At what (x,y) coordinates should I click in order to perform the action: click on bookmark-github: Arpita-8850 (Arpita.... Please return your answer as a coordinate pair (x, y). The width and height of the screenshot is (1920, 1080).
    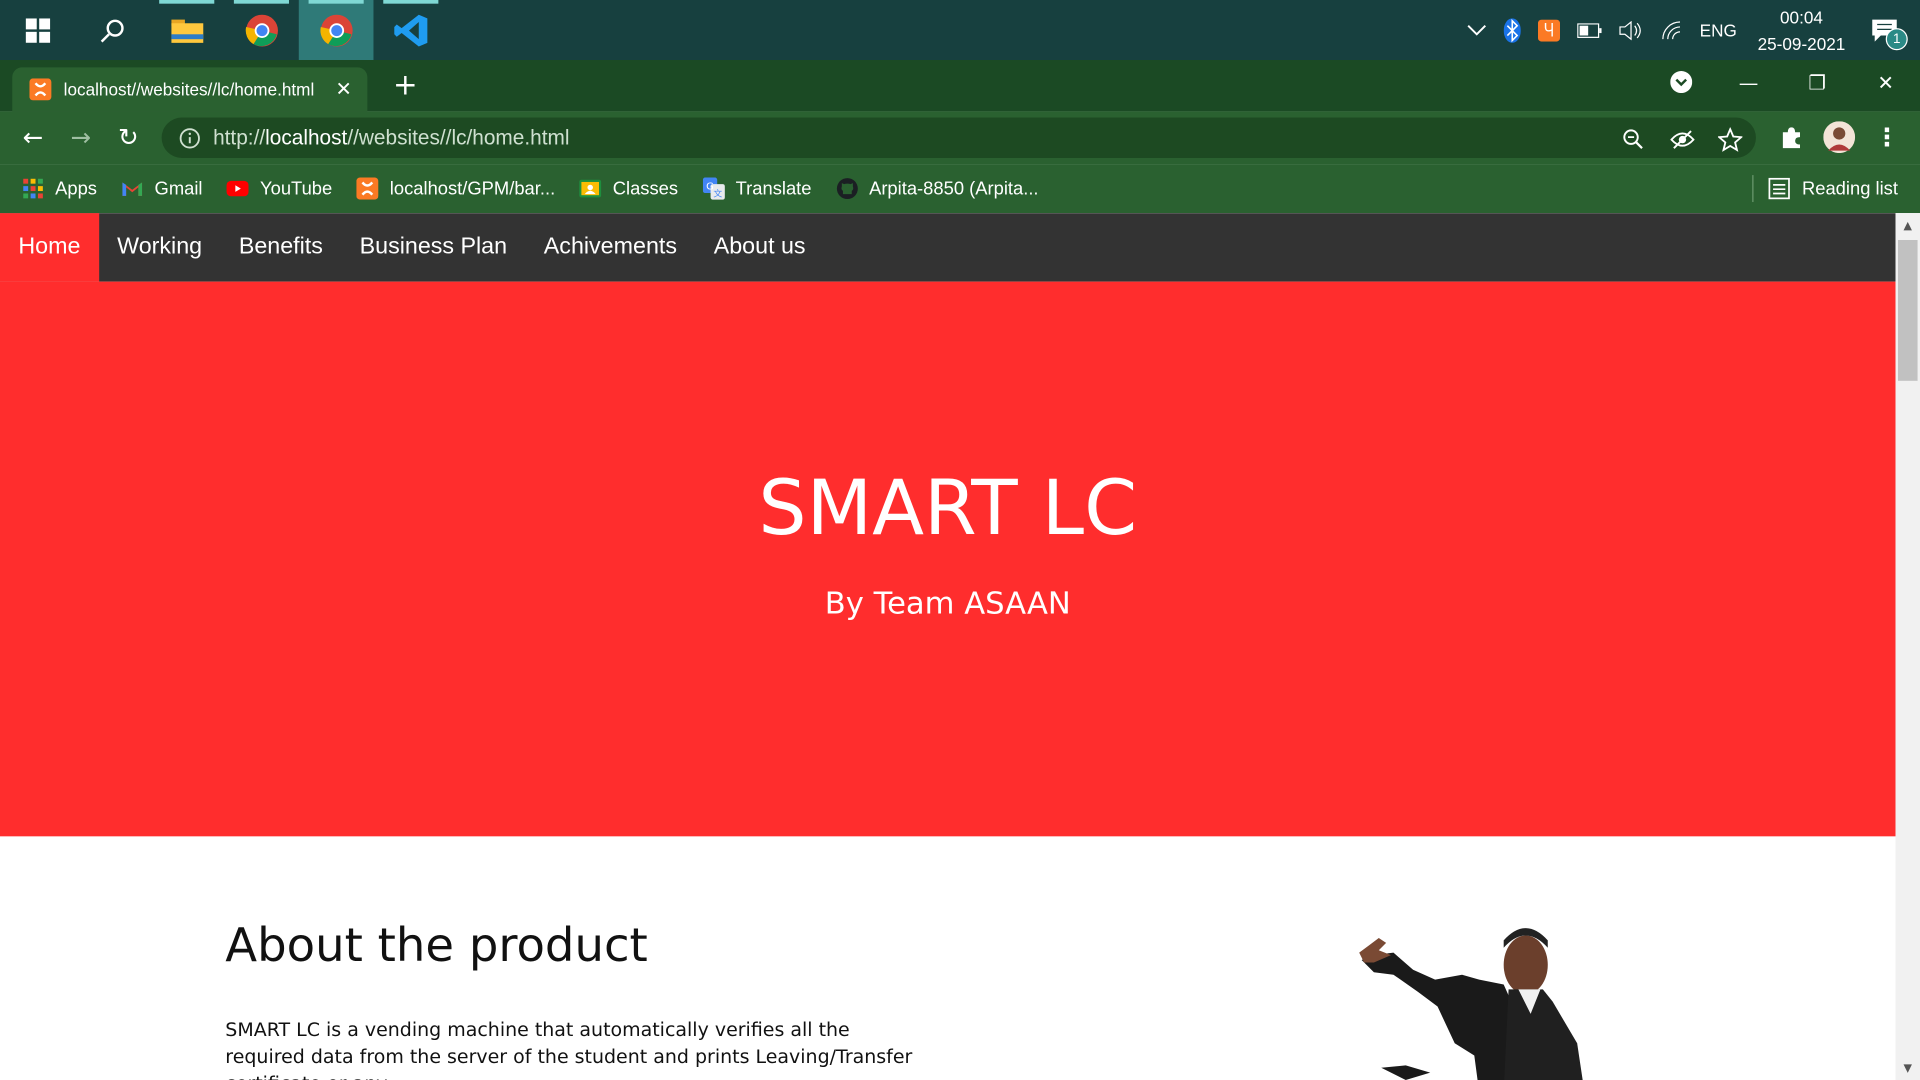
    Looking at the image, I should click on (937, 189).